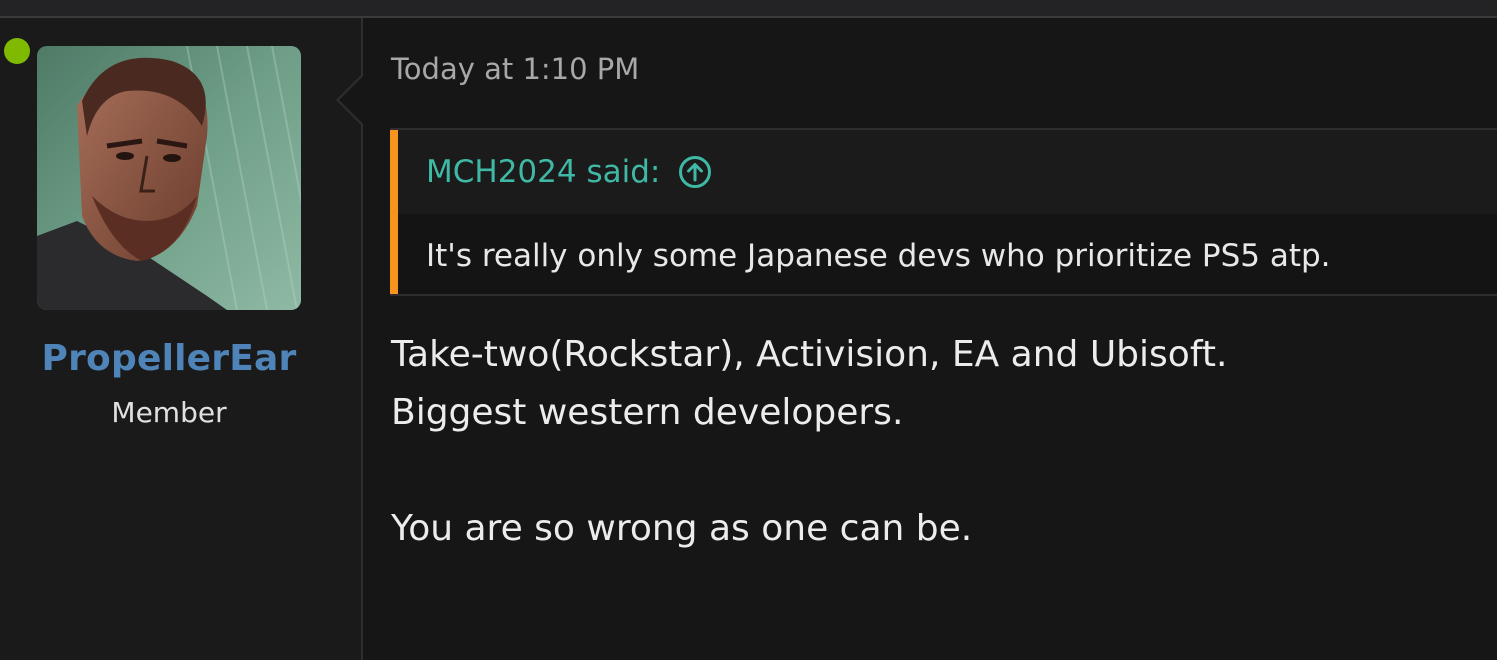 Image resolution: width=1497 pixels, height=660 pixels. Describe the element at coordinates (748, 9) in the screenshot. I see `top-bar` at that location.